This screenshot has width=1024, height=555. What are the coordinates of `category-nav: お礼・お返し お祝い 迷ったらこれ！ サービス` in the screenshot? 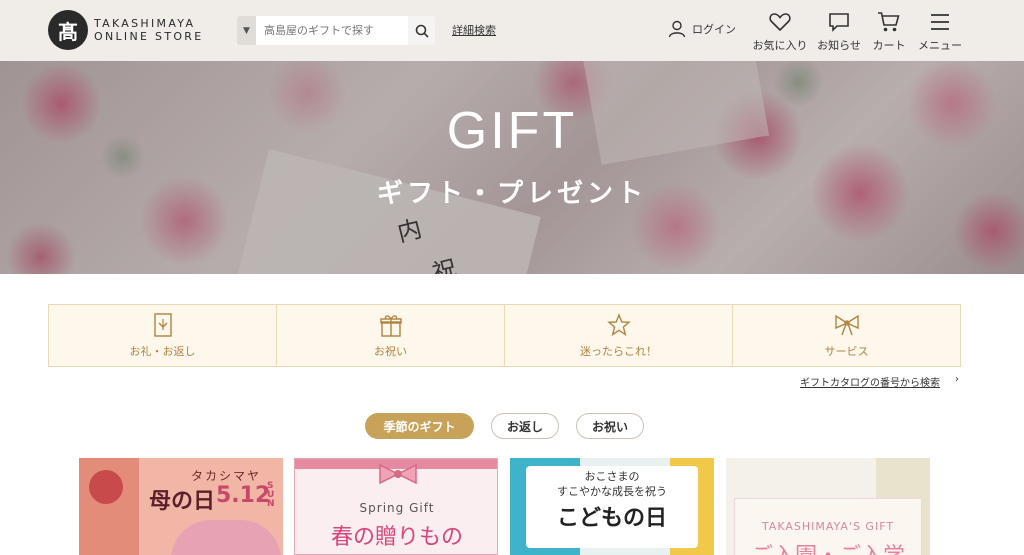 It's located at (504, 335).